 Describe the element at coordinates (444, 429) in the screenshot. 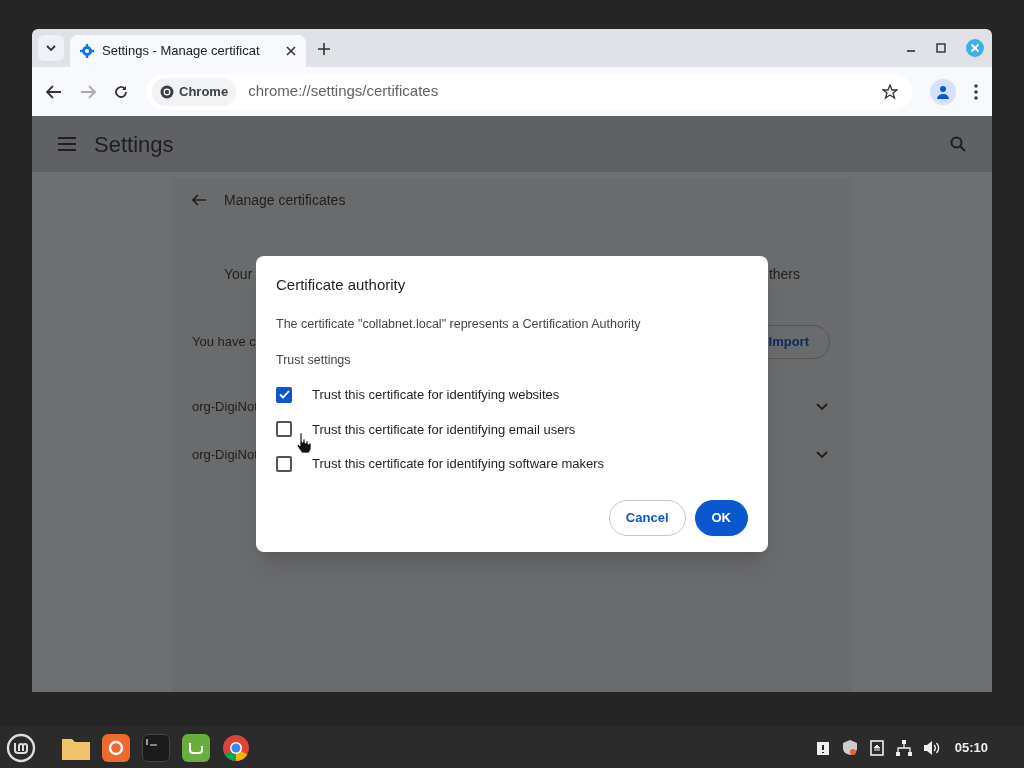

I see `option-label: Trust this certificate for identifying email users` at that location.